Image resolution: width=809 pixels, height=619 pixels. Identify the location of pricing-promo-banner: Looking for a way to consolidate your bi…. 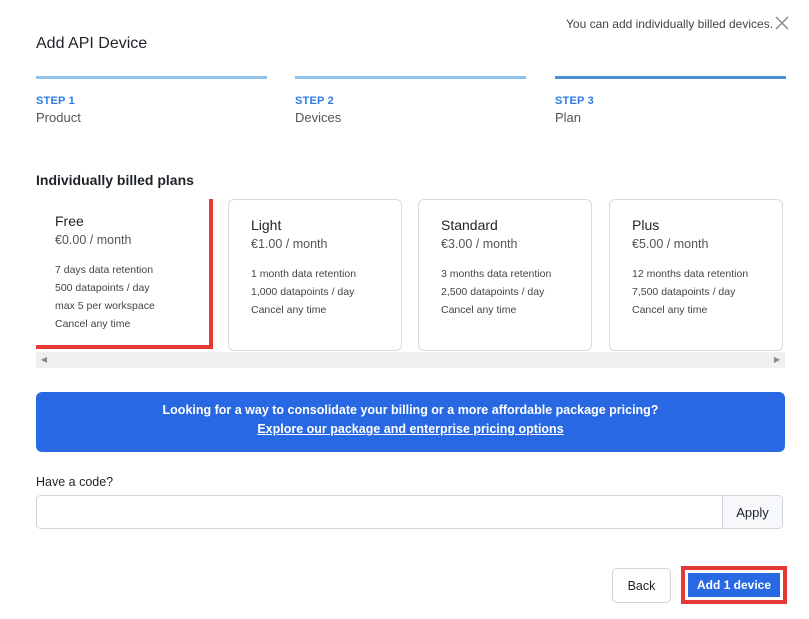
(410, 422).